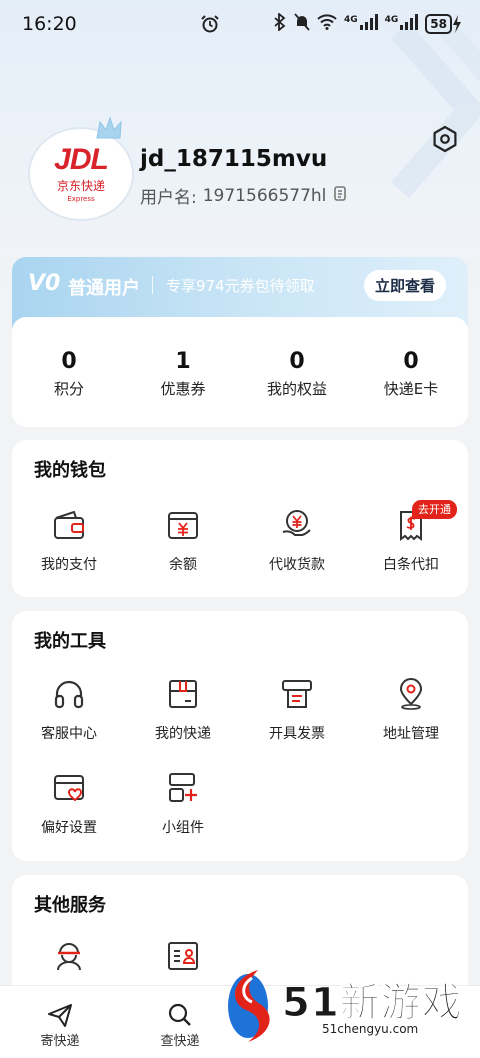  What do you see at coordinates (297, 717) in the screenshot?
I see `tool-item-invoice: 开具发票` at bounding box center [297, 717].